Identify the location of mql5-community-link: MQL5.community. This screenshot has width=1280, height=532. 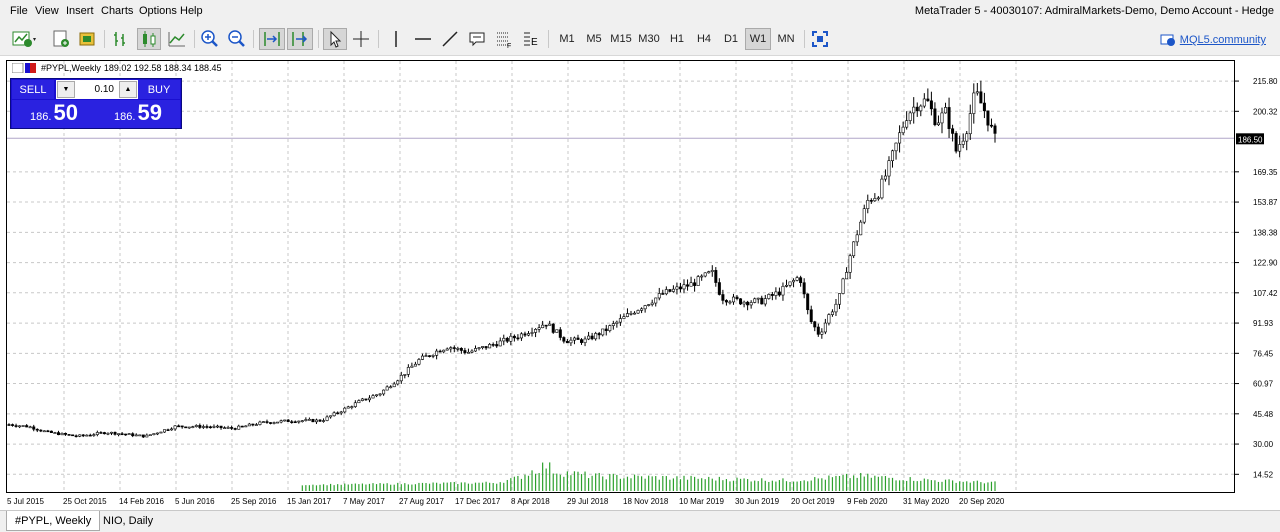
(1213, 40).